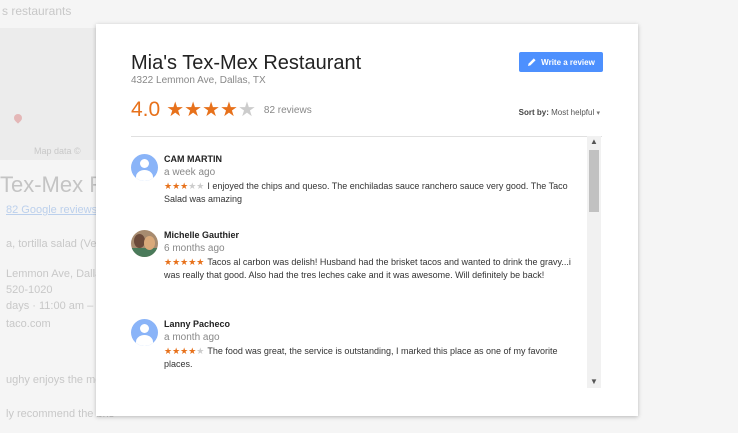 This screenshot has width=738, height=433. Describe the element at coordinates (246, 110) in the screenshot. I see `star-empty-icon: ★` at that location.